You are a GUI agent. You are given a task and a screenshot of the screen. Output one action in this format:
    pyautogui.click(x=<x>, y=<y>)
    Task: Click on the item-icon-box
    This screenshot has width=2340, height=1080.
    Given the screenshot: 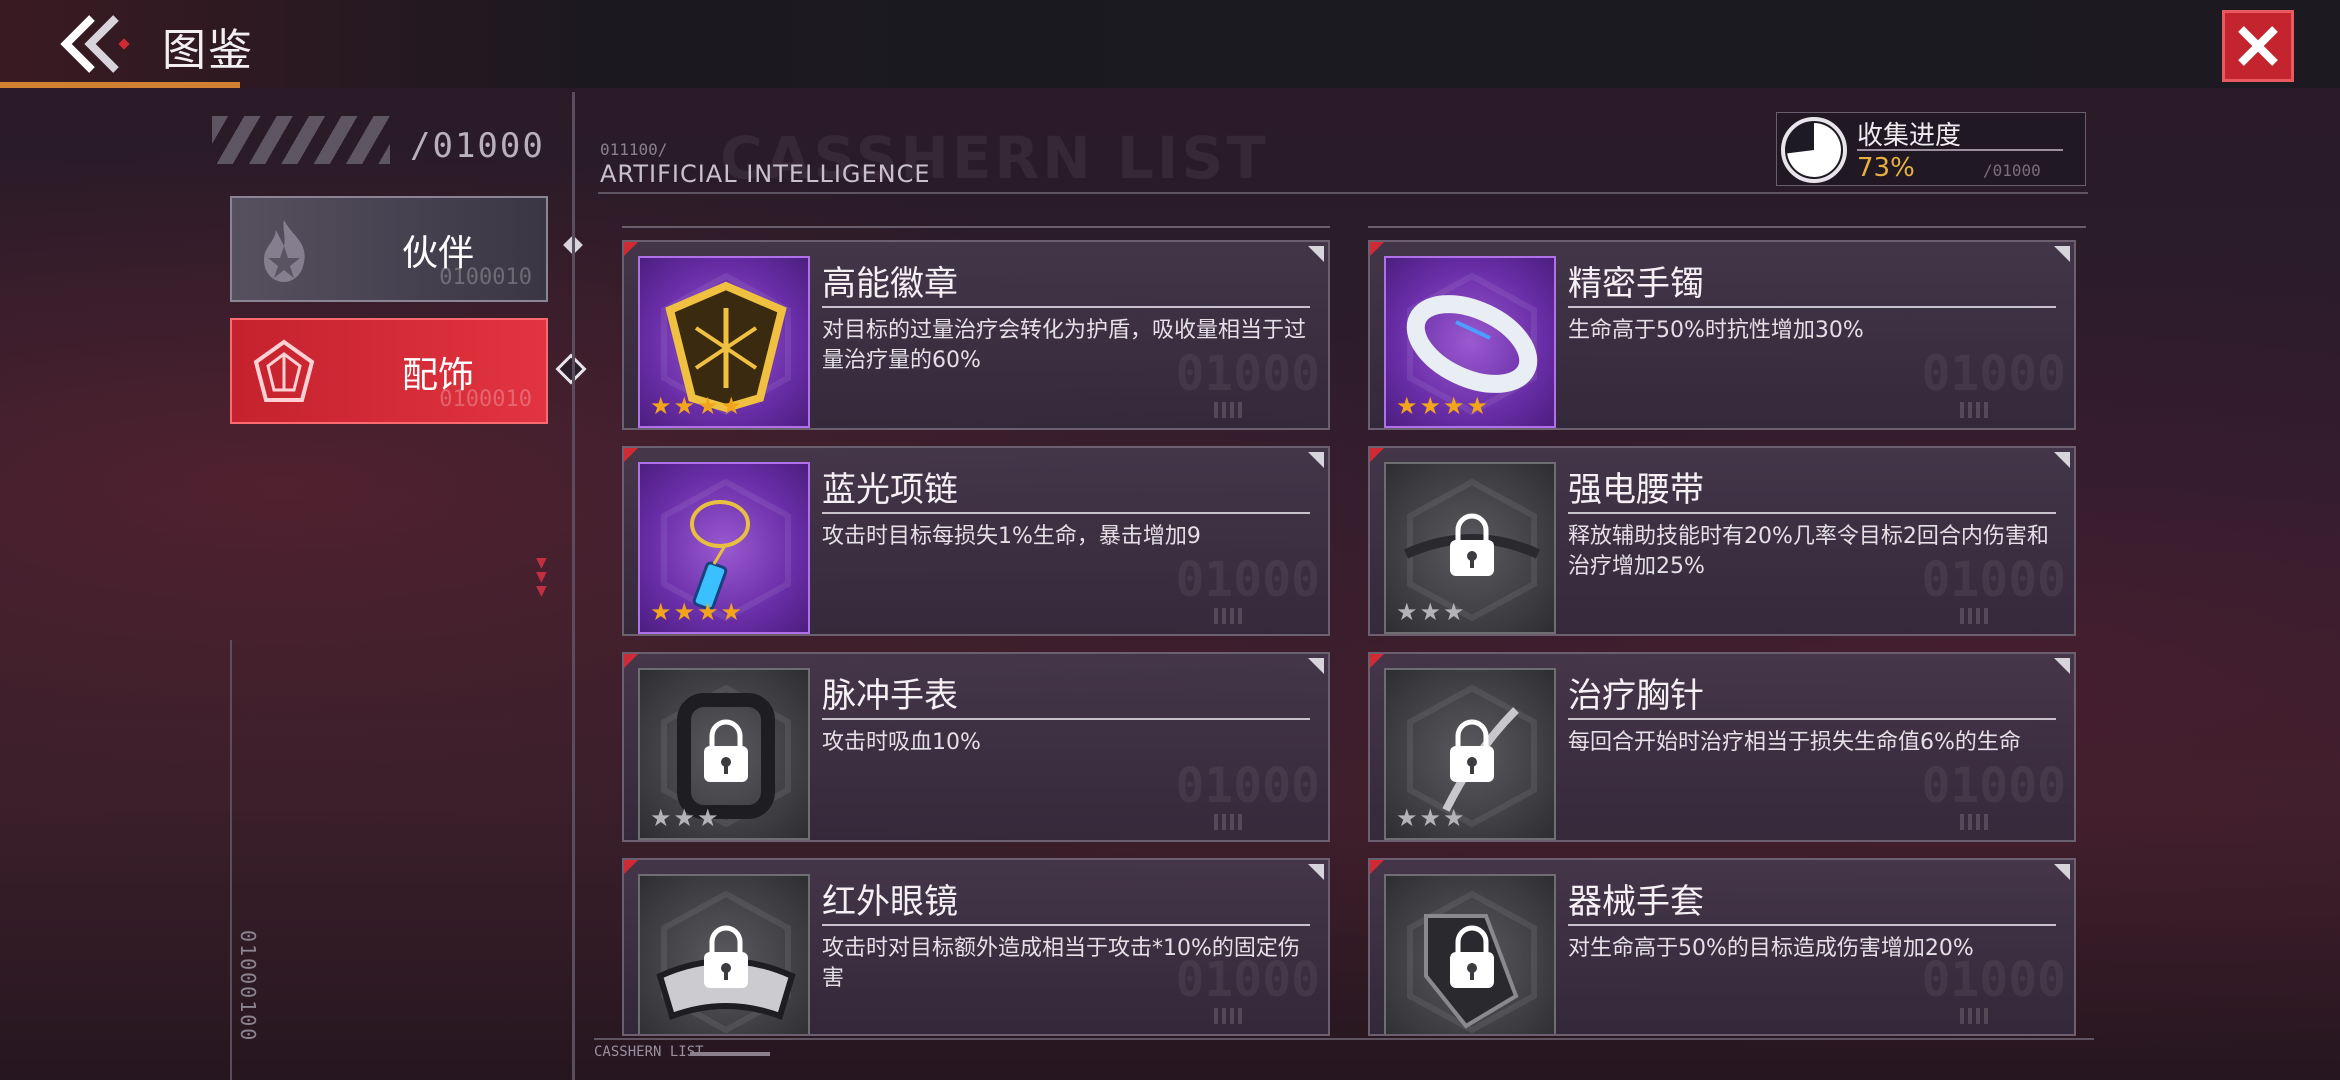 What is the action you would take?
    pyautogui.click(x=1470, y=954)
    